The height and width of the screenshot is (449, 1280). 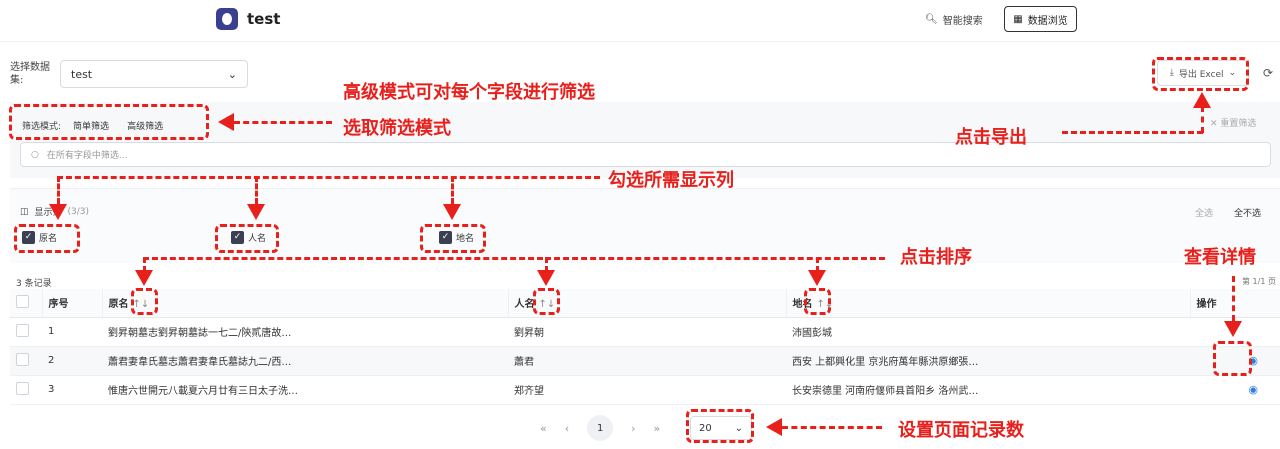 I want to click on table-icon: ▦, so click(x=1018, y=19).